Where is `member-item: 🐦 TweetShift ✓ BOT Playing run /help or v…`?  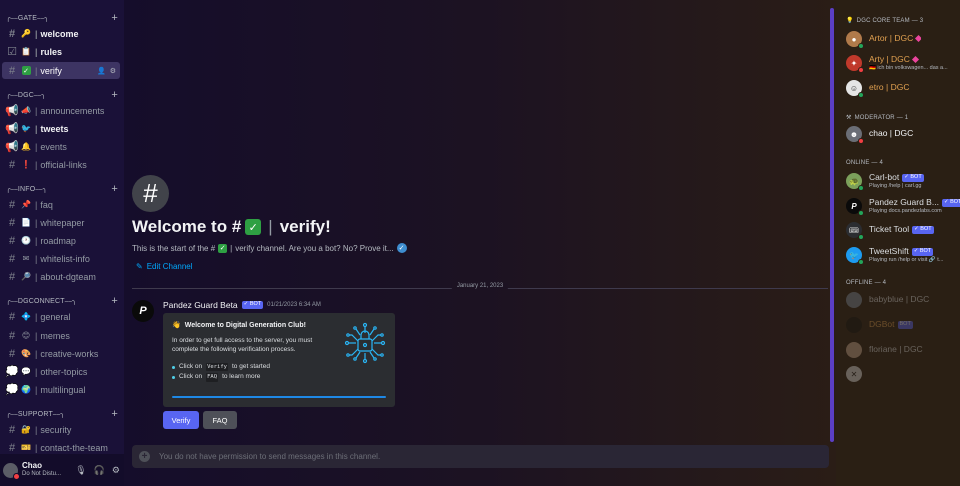 member-item: 🐦 TweetShift ✓ BOT Playing run /help or v… is located at coordinates (903, 255).